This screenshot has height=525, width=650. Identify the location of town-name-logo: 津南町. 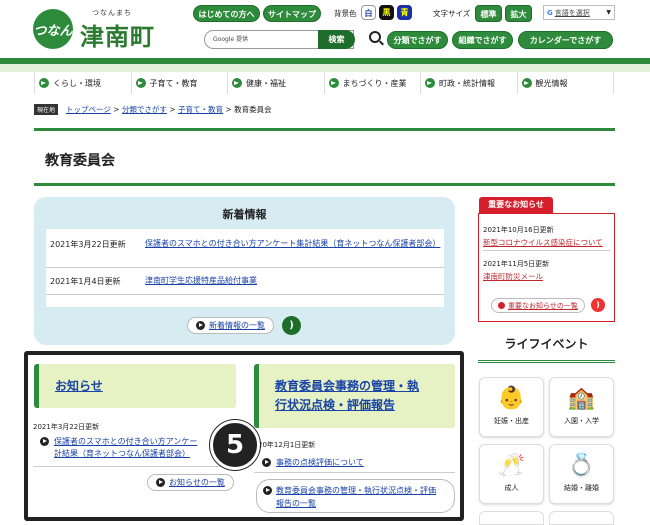
(117, 34).